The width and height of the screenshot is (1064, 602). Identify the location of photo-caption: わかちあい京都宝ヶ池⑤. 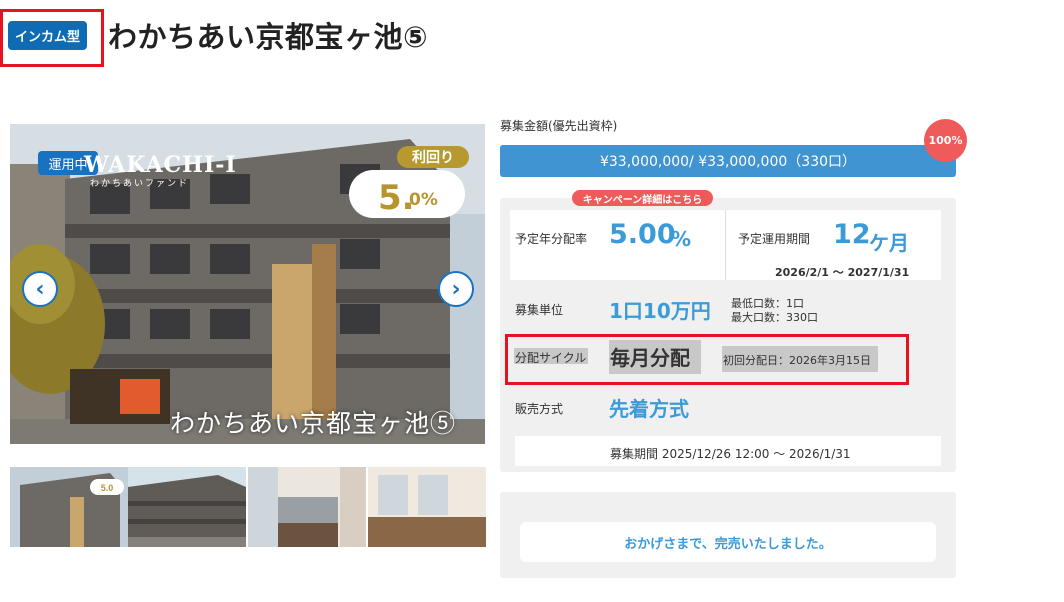
(313, 423).